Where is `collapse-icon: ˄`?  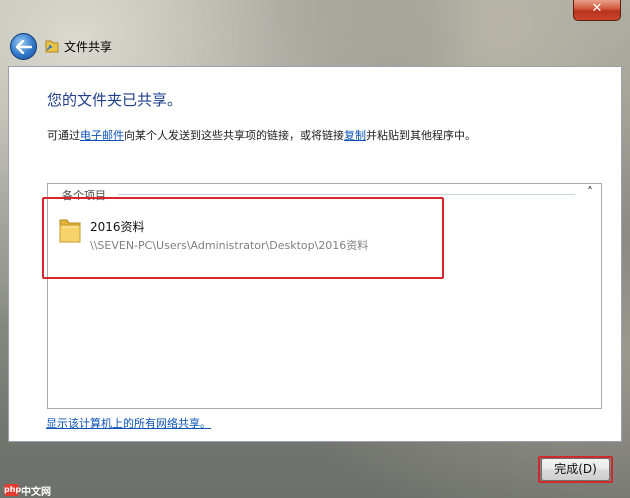
collapse-icon: ˄ is located at coordinates (590, 192).